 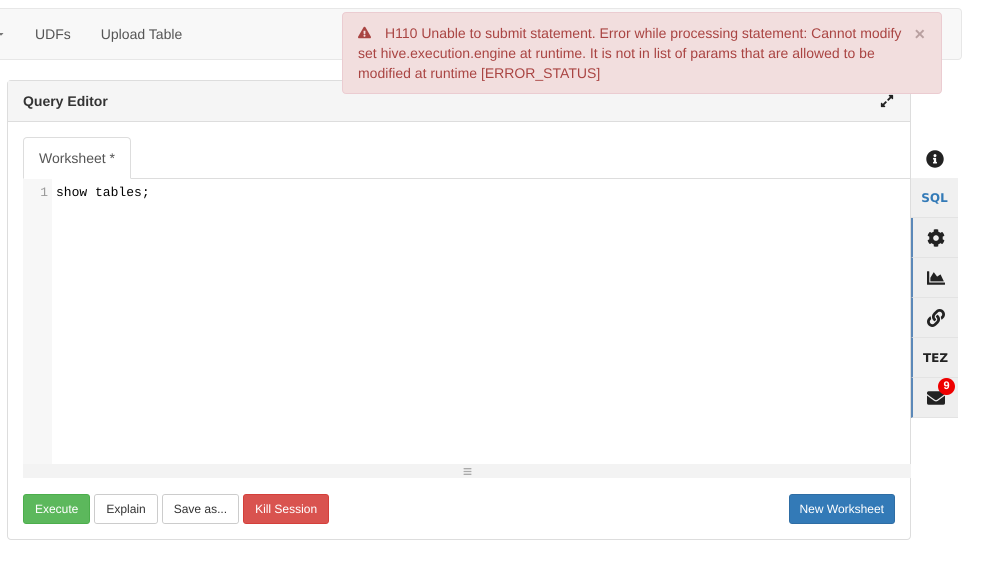 I want to click on resize-handle, so click(x=467, y=471).